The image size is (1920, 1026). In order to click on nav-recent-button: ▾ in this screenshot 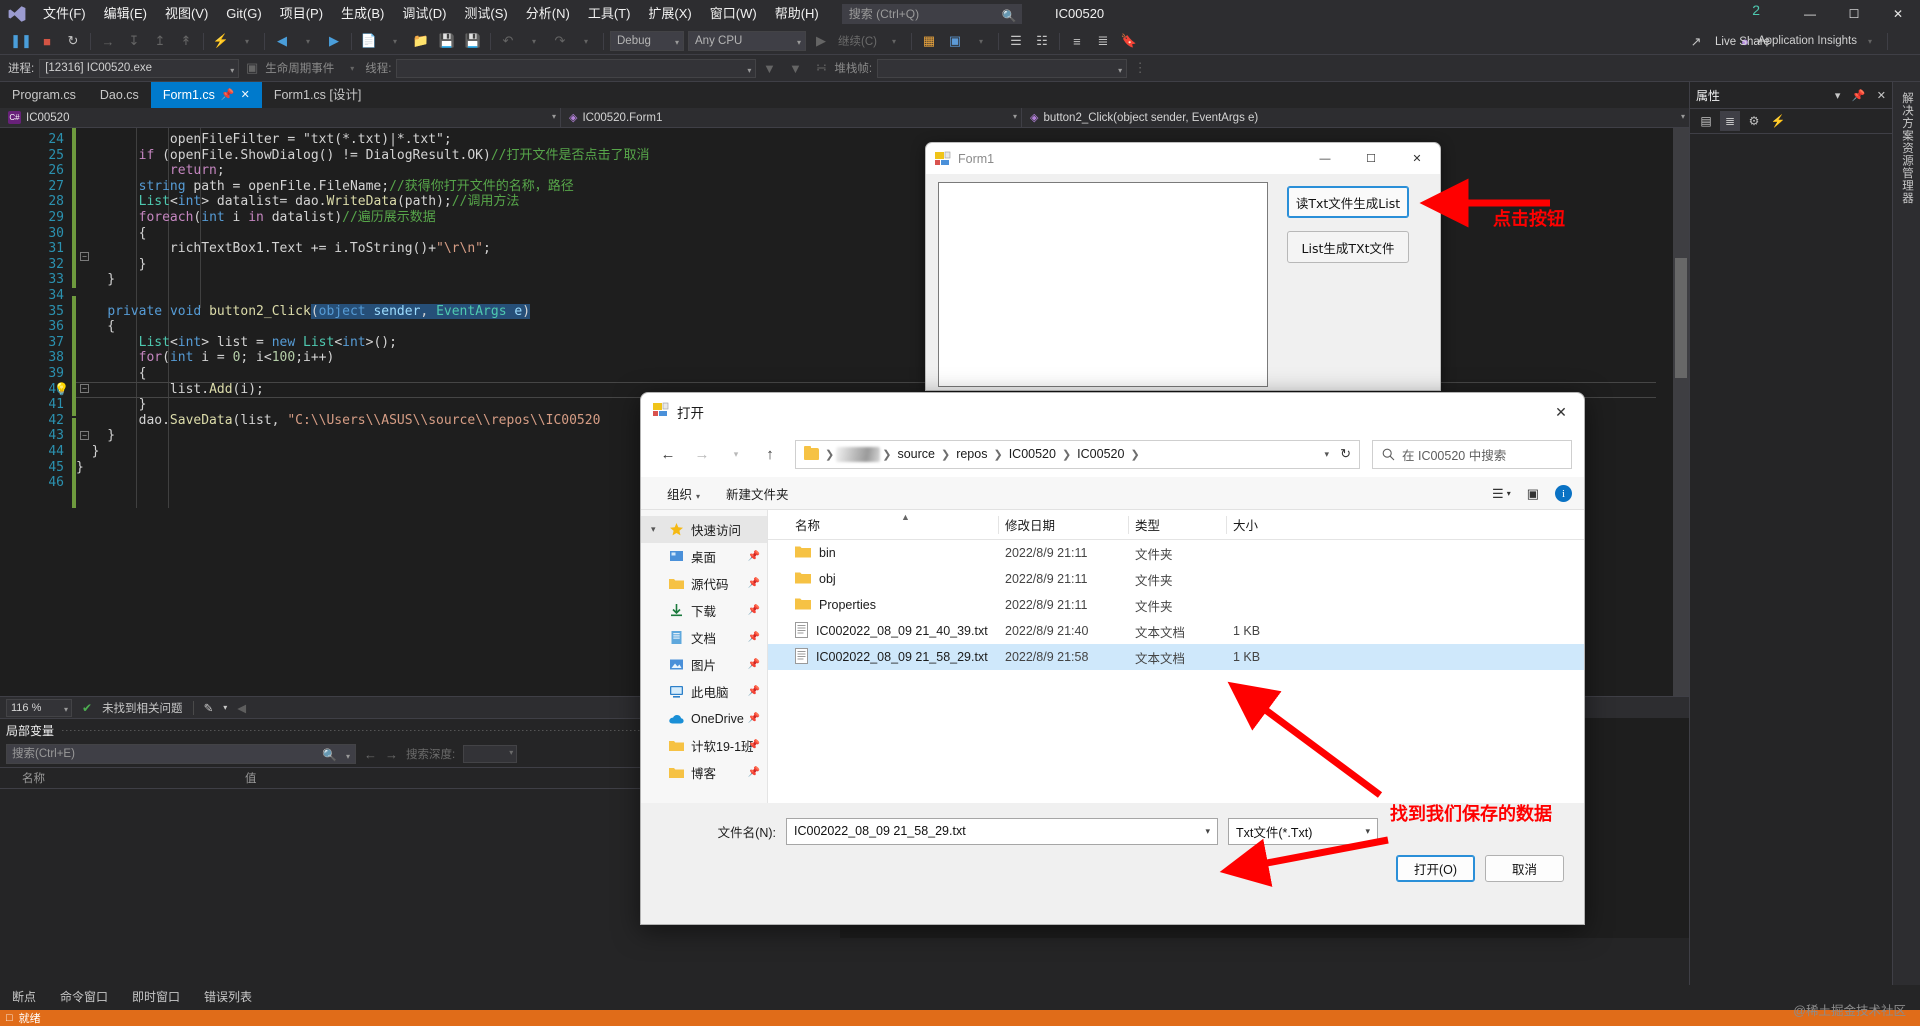, I will do `click(736, 454)`.